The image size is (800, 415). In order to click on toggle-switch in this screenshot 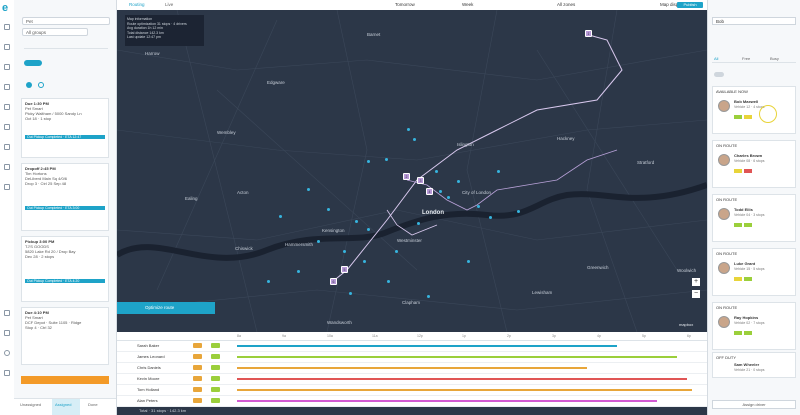, I will do `click(33, 63)`.